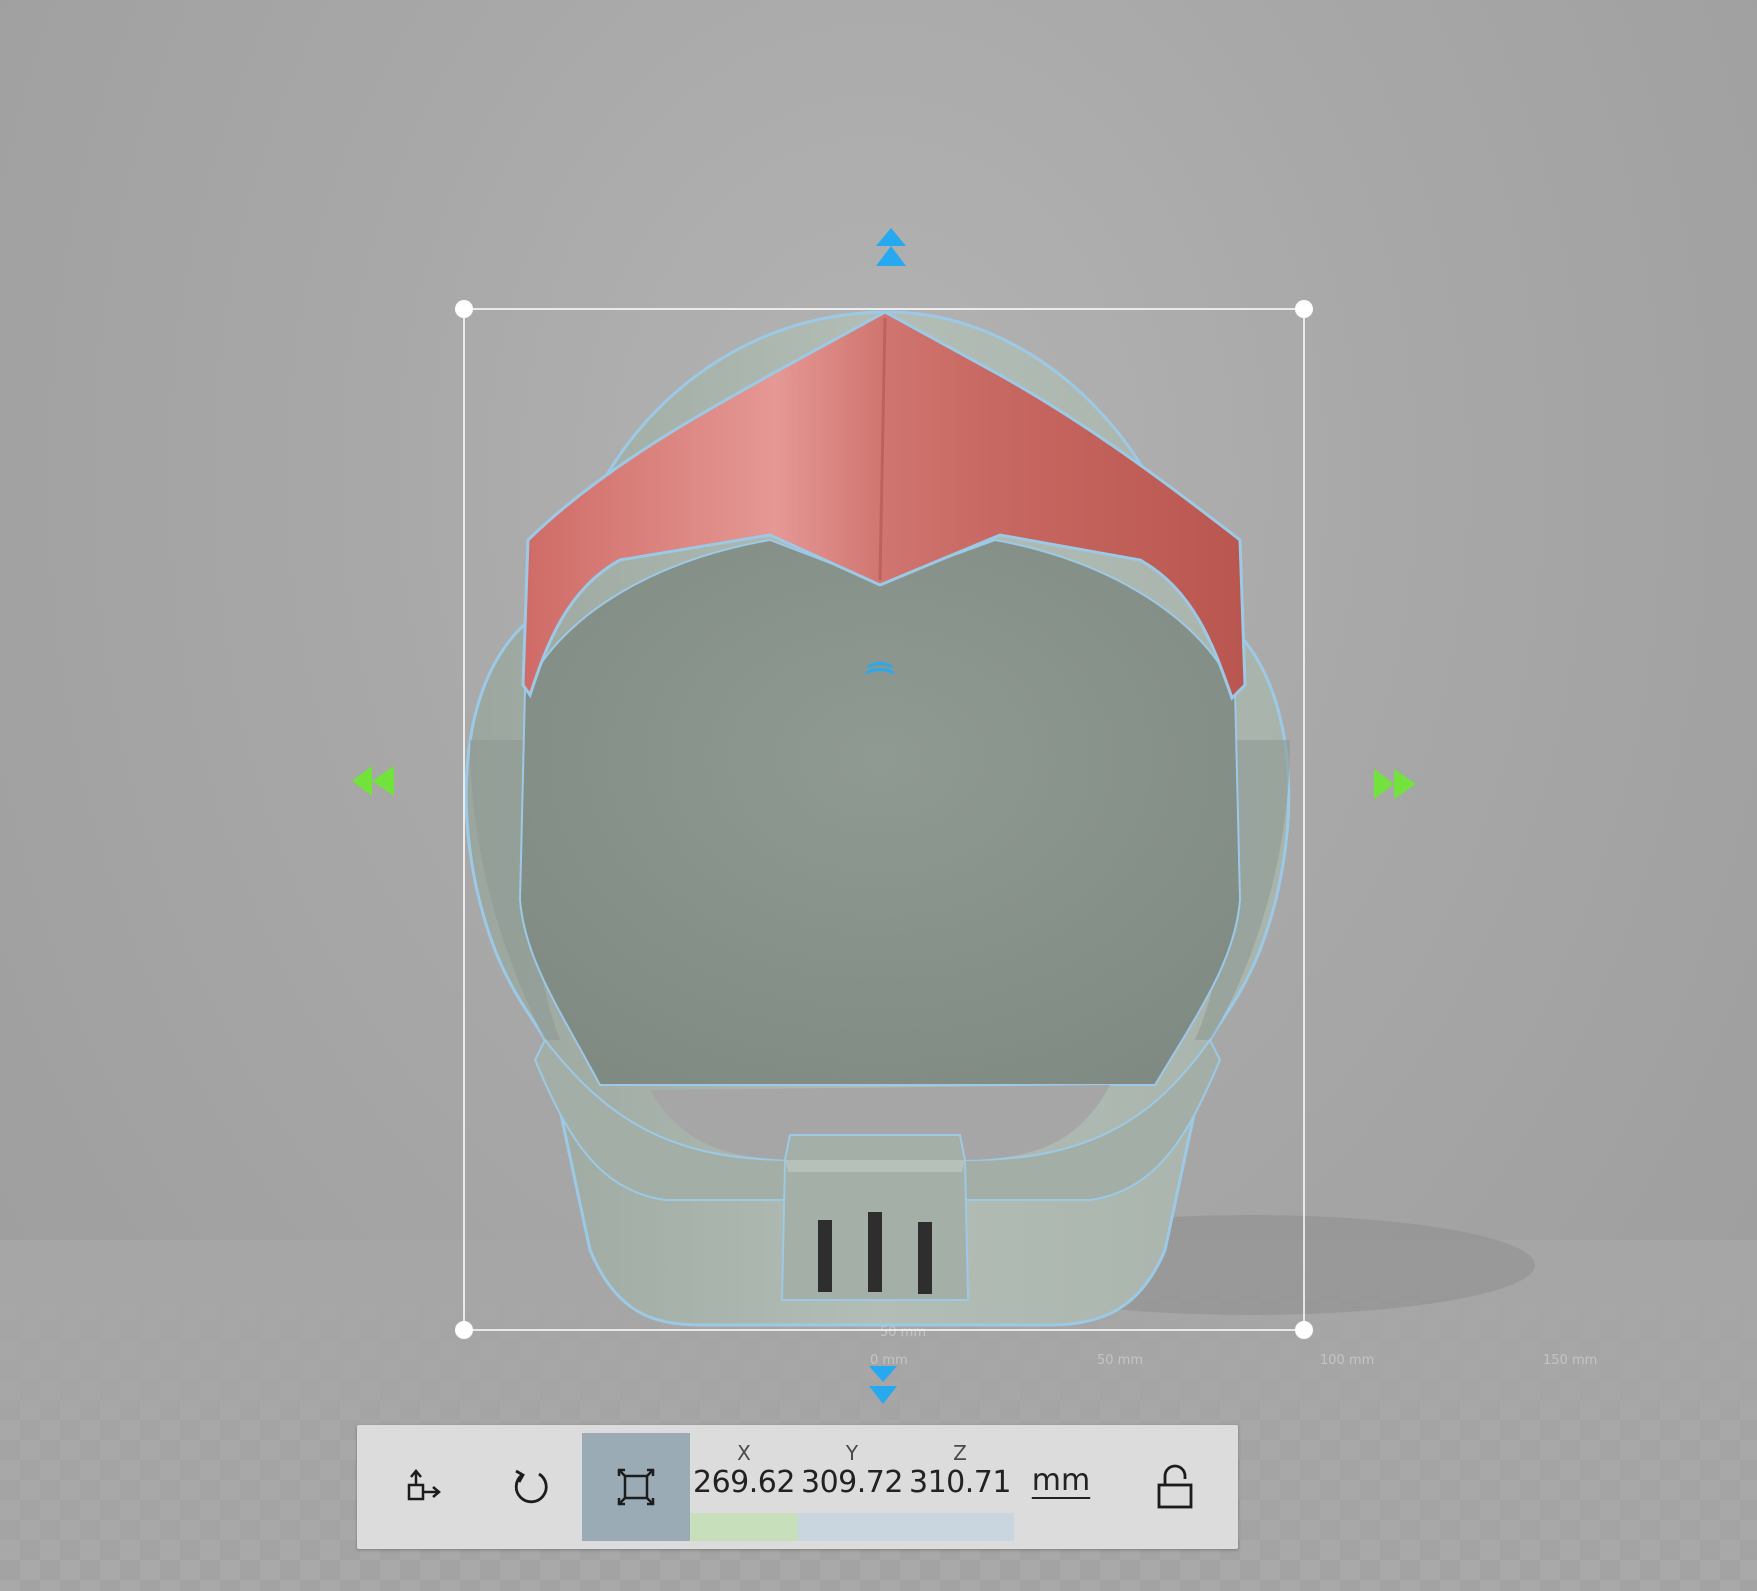 This screenshot has width=1757, height=1591. I want to click on helmet-face-opening, so click(880, 812).